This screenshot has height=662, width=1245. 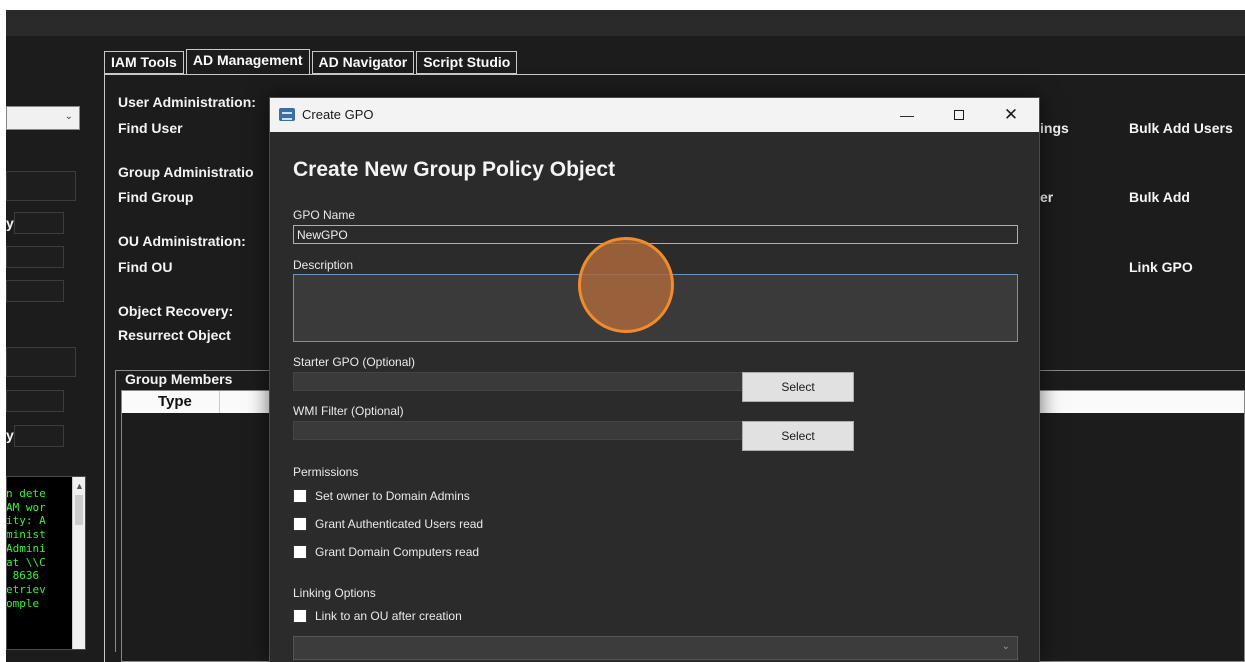 I want to click on bulk-add-link: Bulk Add, so click(x=1159, y=197).